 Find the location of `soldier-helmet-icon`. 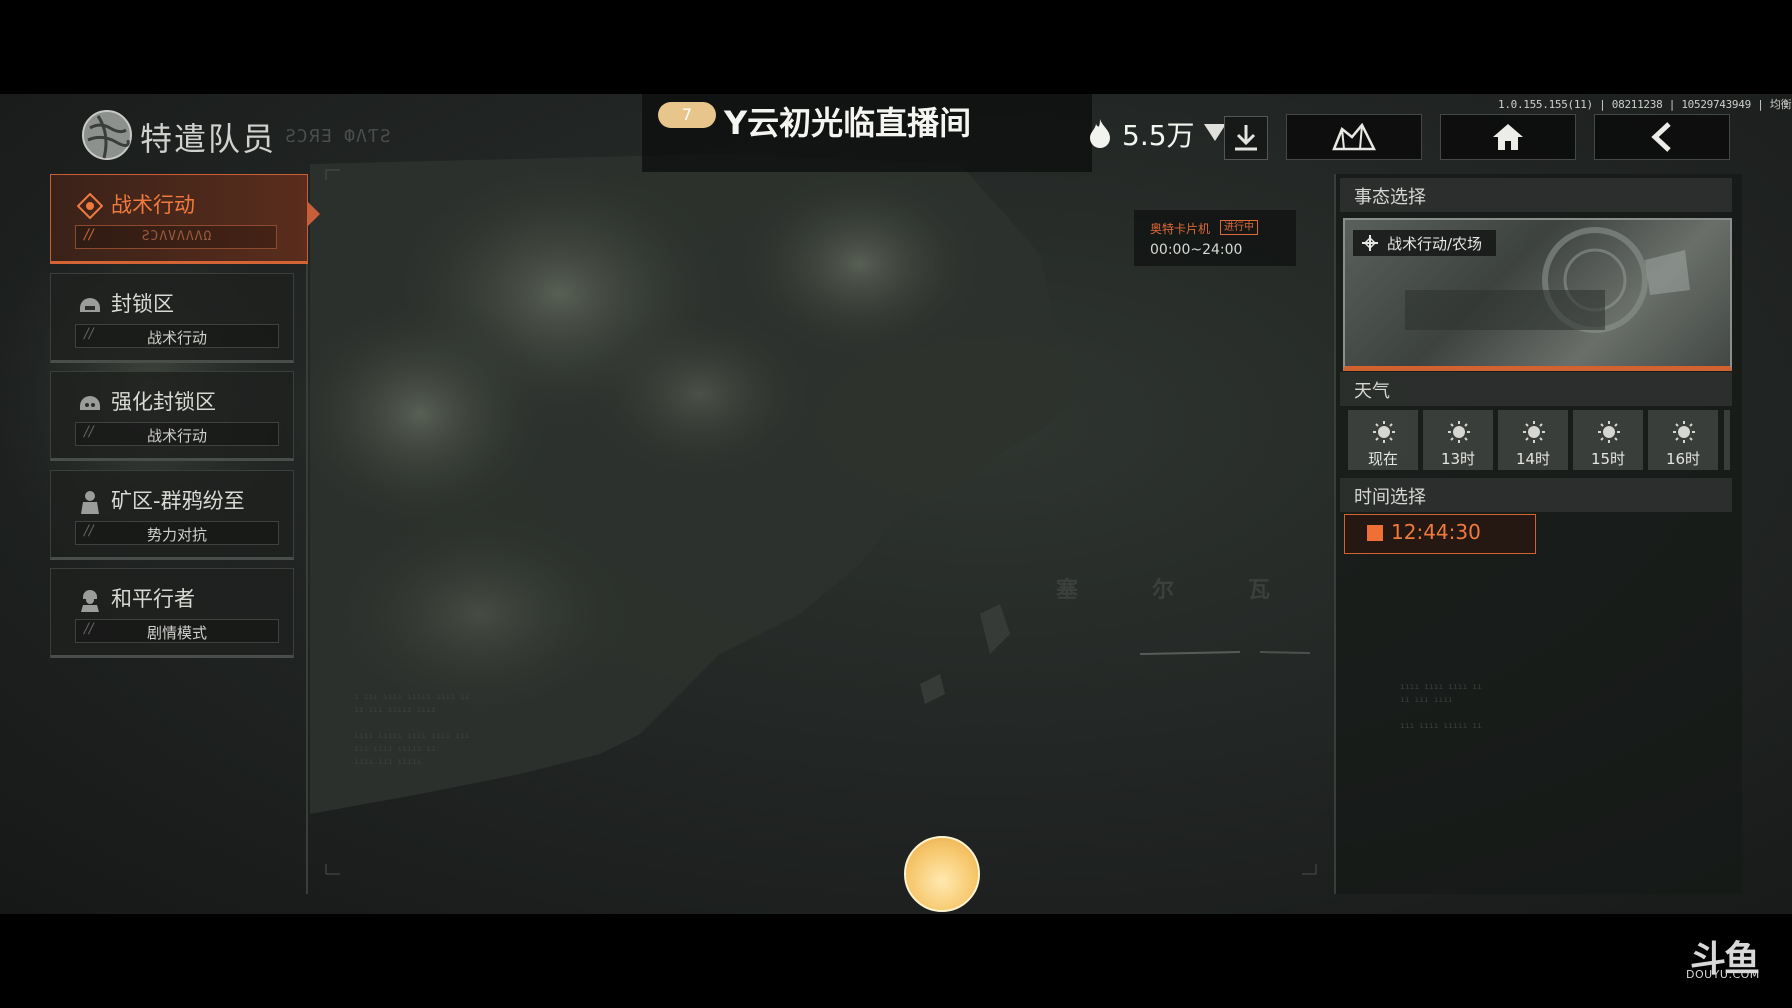

soldier-helmet-icon is located at coordinates (90, 601).